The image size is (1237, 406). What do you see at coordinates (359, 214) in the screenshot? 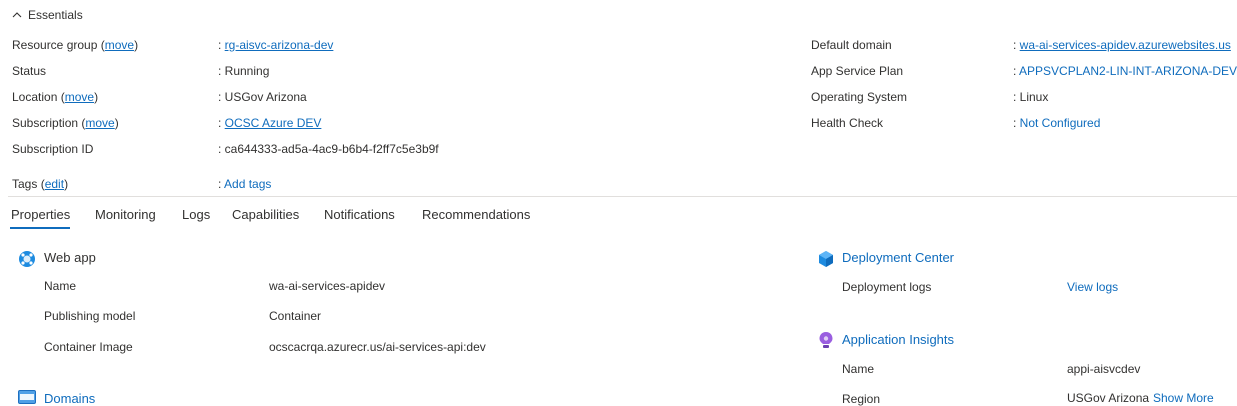
I see `tab-notifications: Notifications` at bounding box center [359, 214].